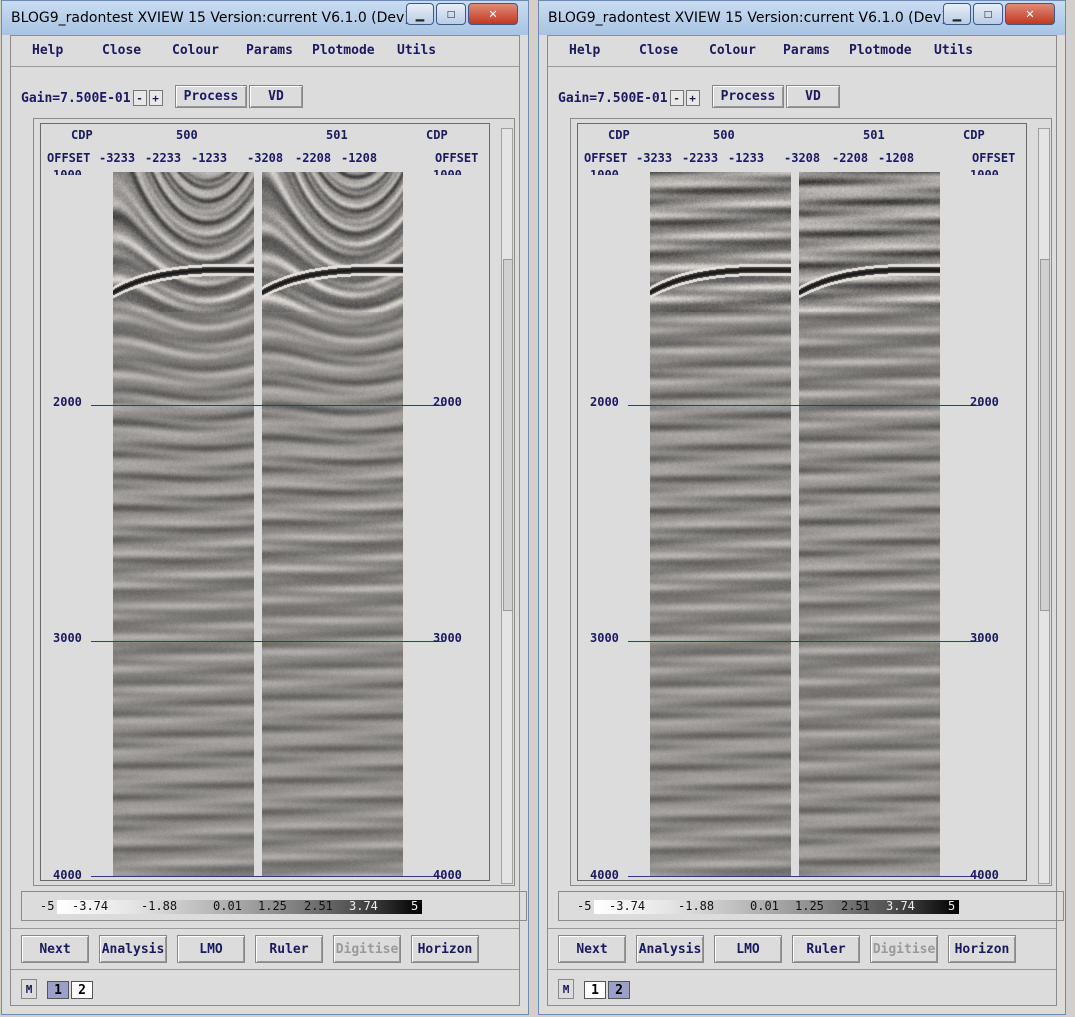 This screenshot has height=1017, width=1075. What do you see at coordinates (47, 906) in the screenshot?
I see `scale-label-0: -5` at bounding box center [47, 906].